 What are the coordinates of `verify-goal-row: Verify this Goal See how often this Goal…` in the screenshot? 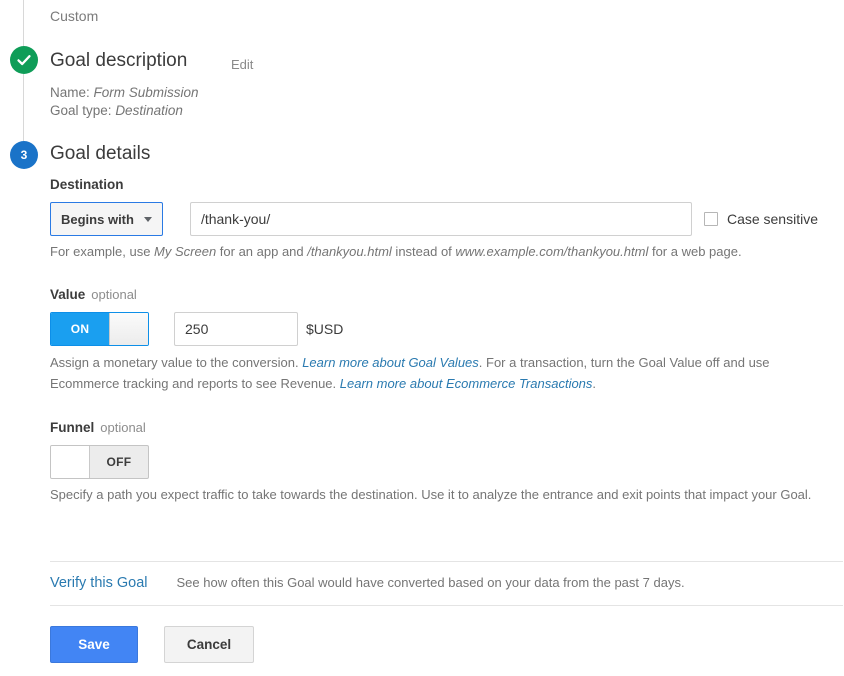 It's located at (367, 583).